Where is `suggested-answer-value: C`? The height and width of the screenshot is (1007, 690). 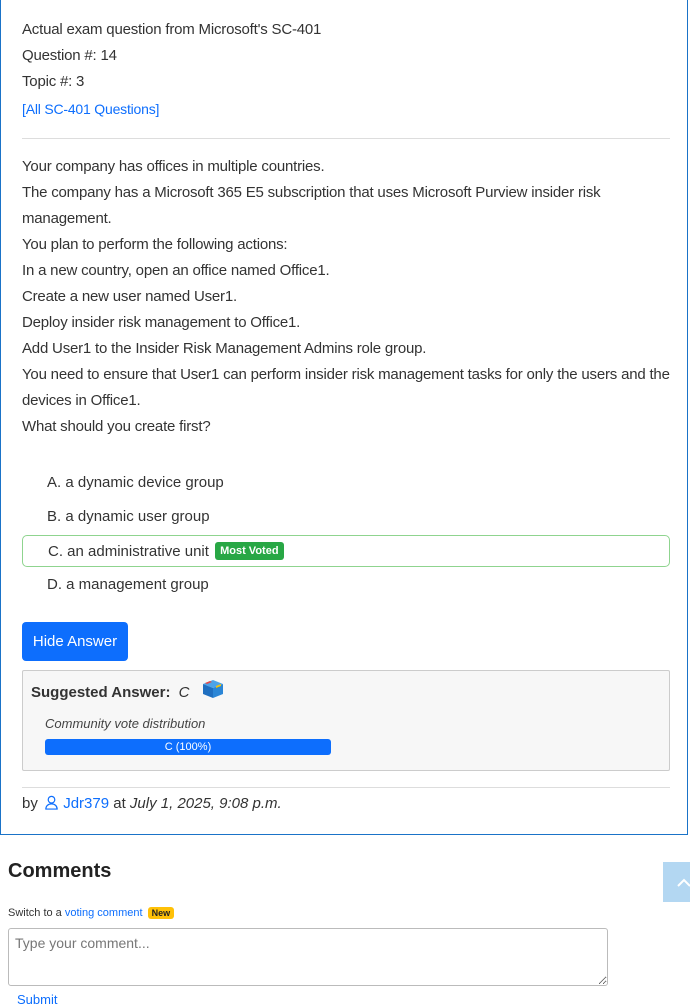
suggested-answer-value: C is located at coordinates (184, 692).